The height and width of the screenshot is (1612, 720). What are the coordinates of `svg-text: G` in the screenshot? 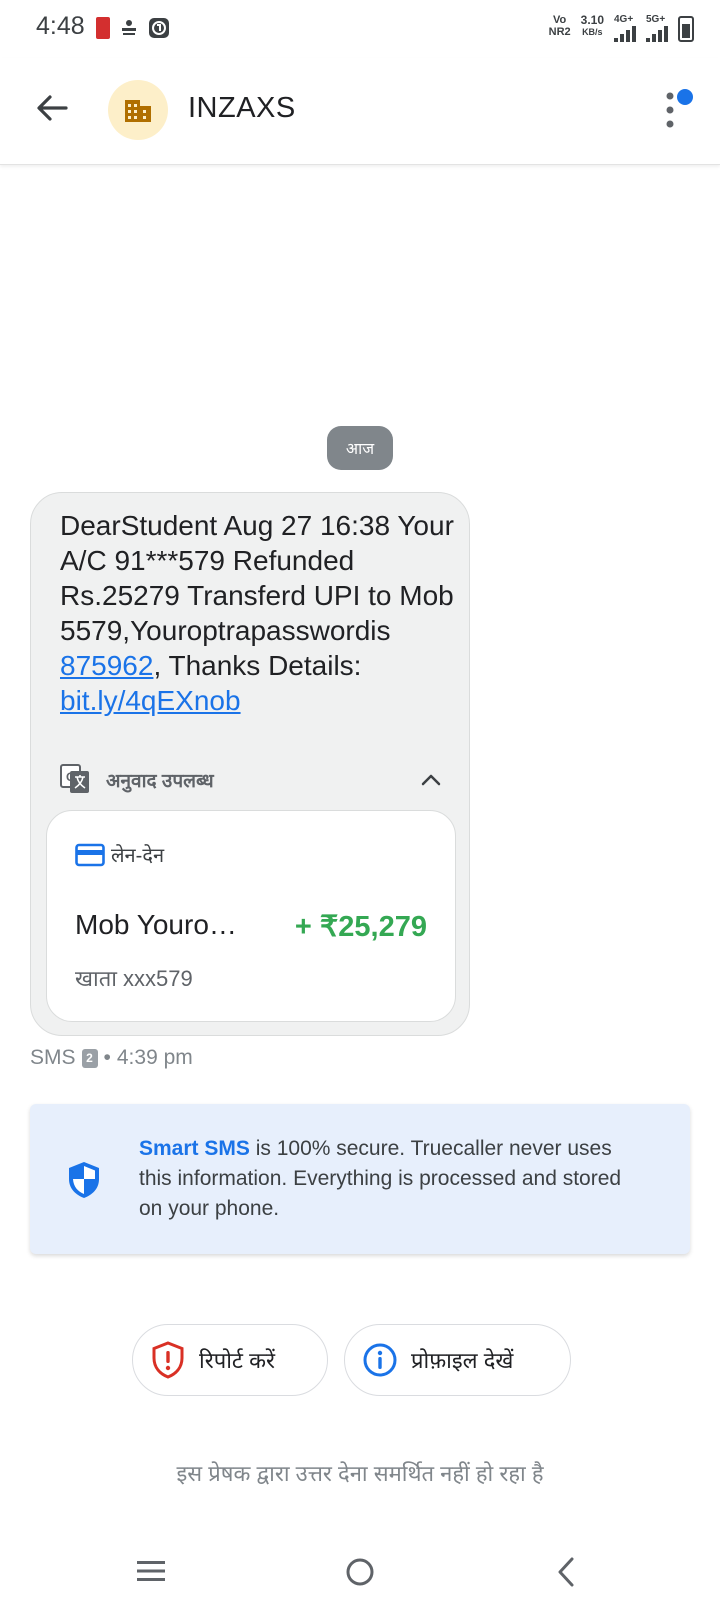 It's located at (70, 777).